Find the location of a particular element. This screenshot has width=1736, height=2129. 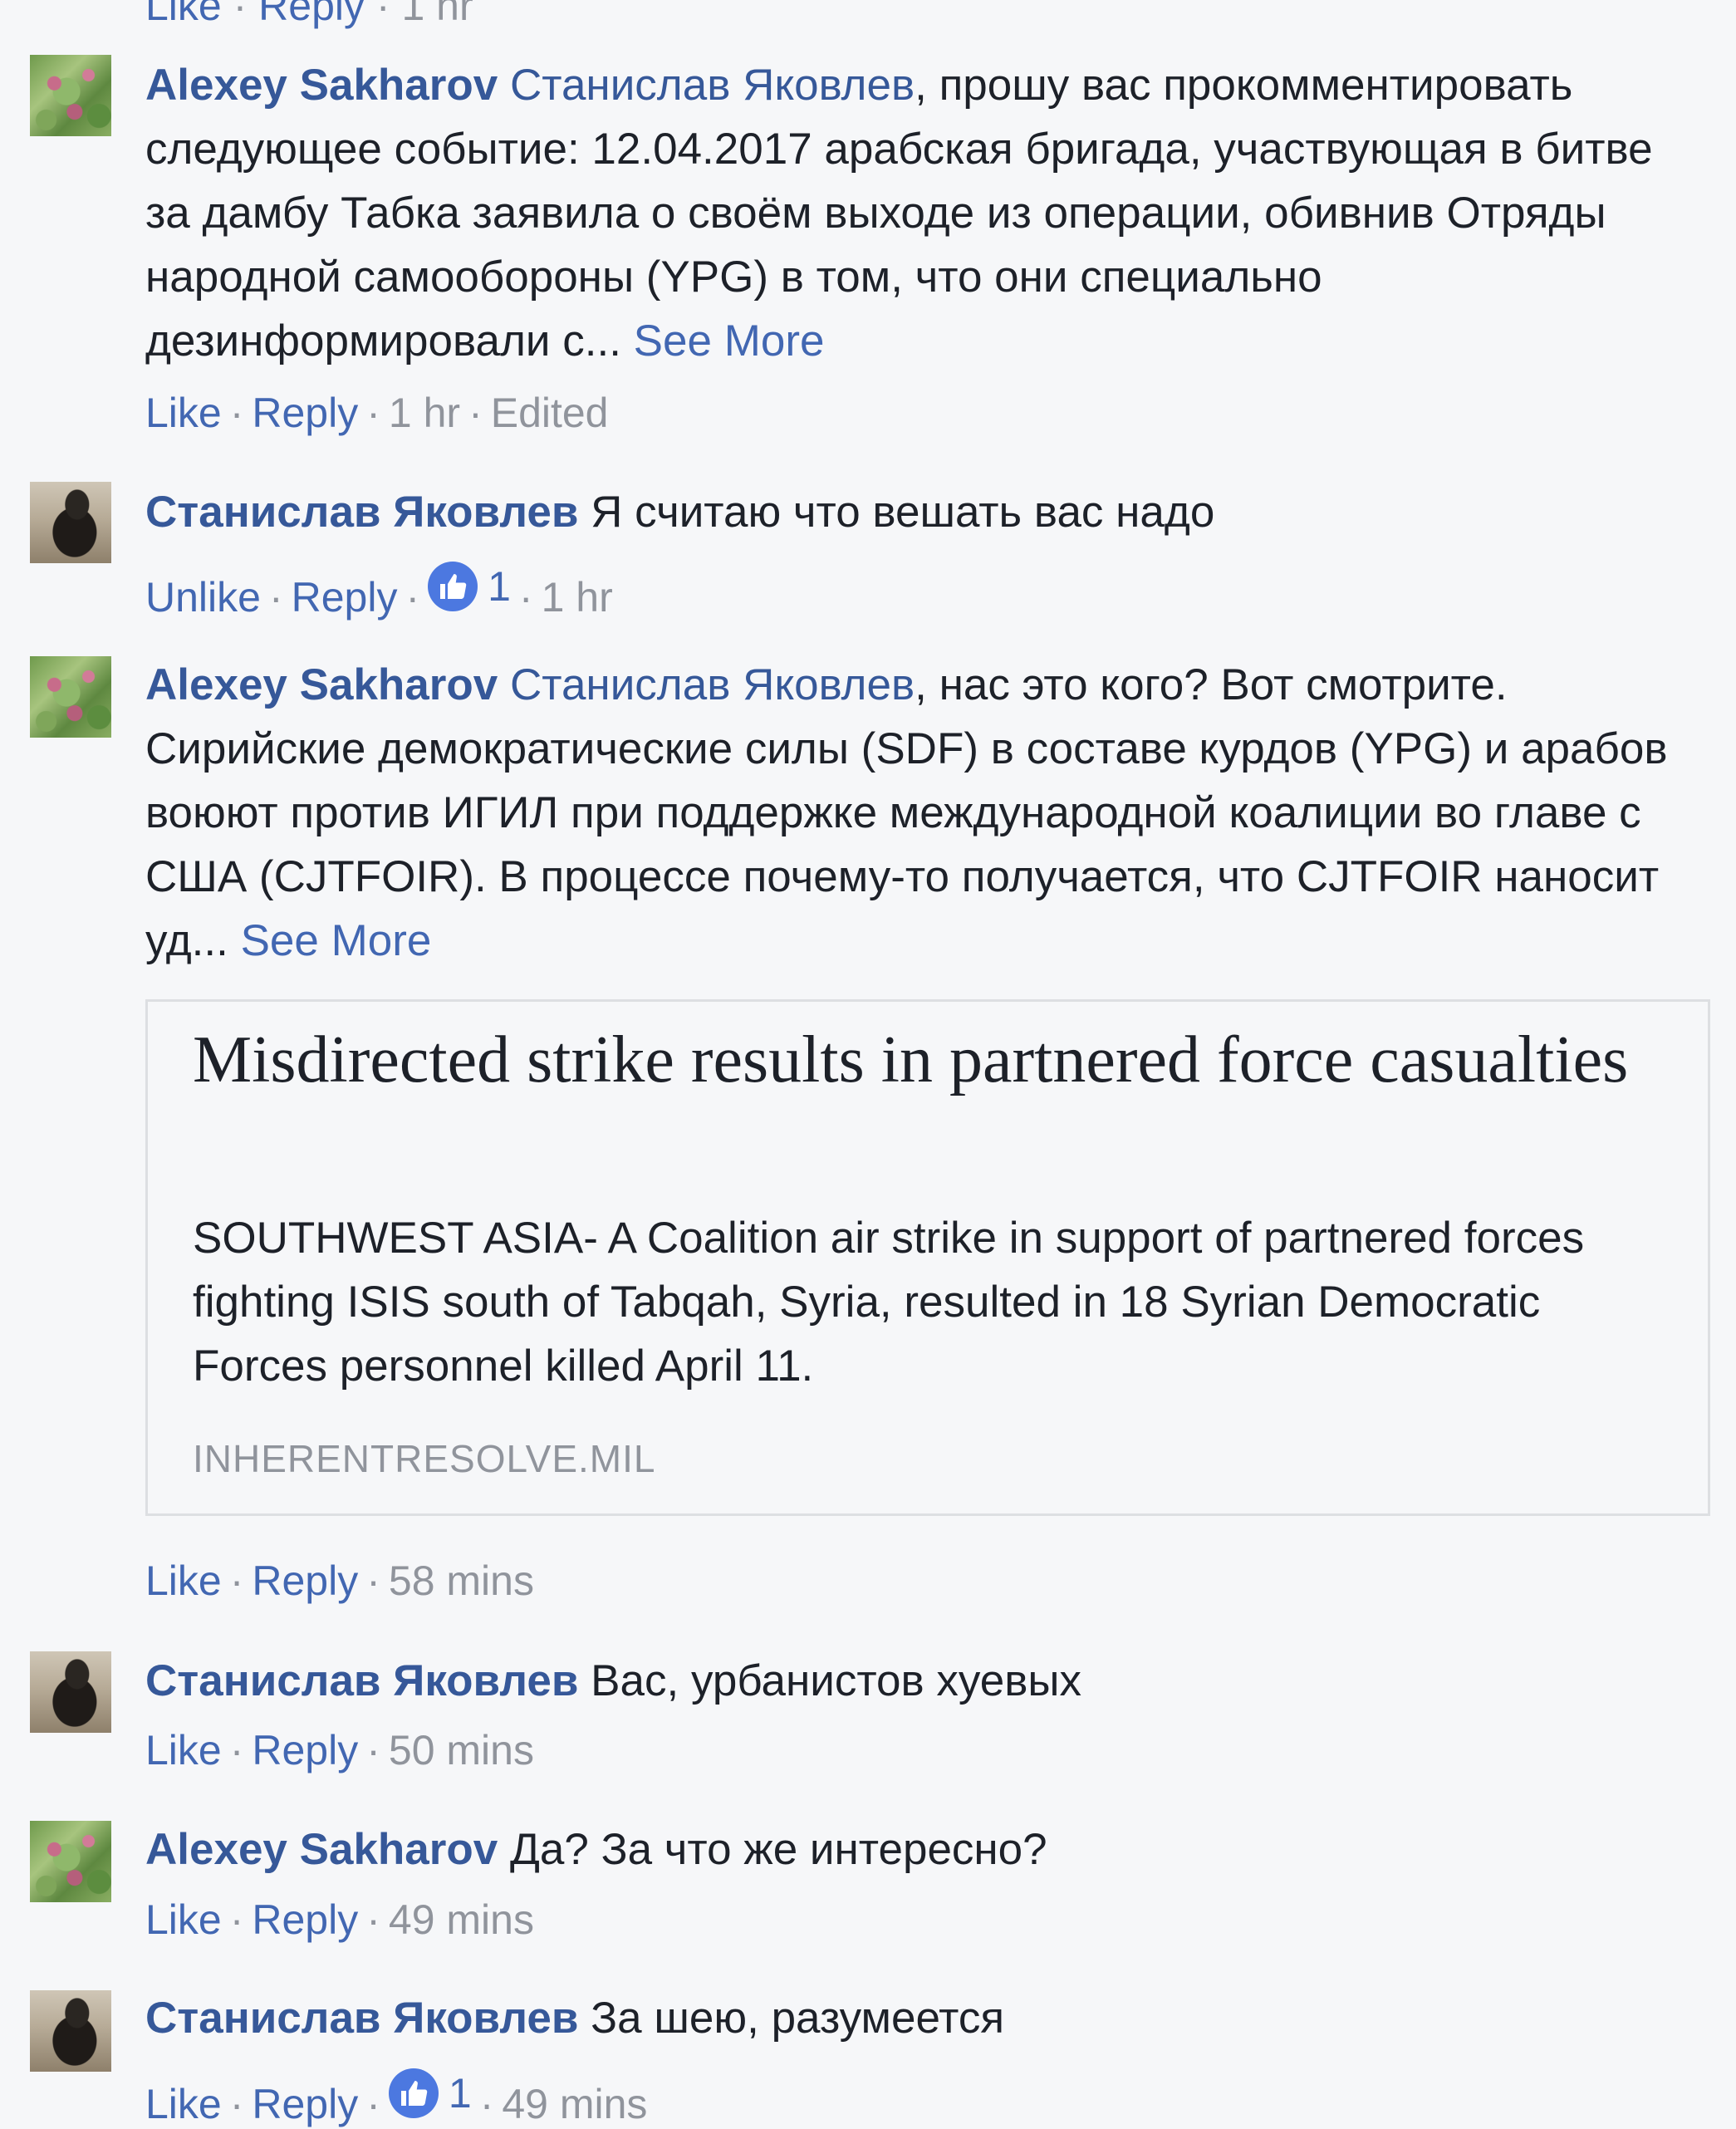

comment-text: За шею, разумеется is located at coordinates (798, 2018).